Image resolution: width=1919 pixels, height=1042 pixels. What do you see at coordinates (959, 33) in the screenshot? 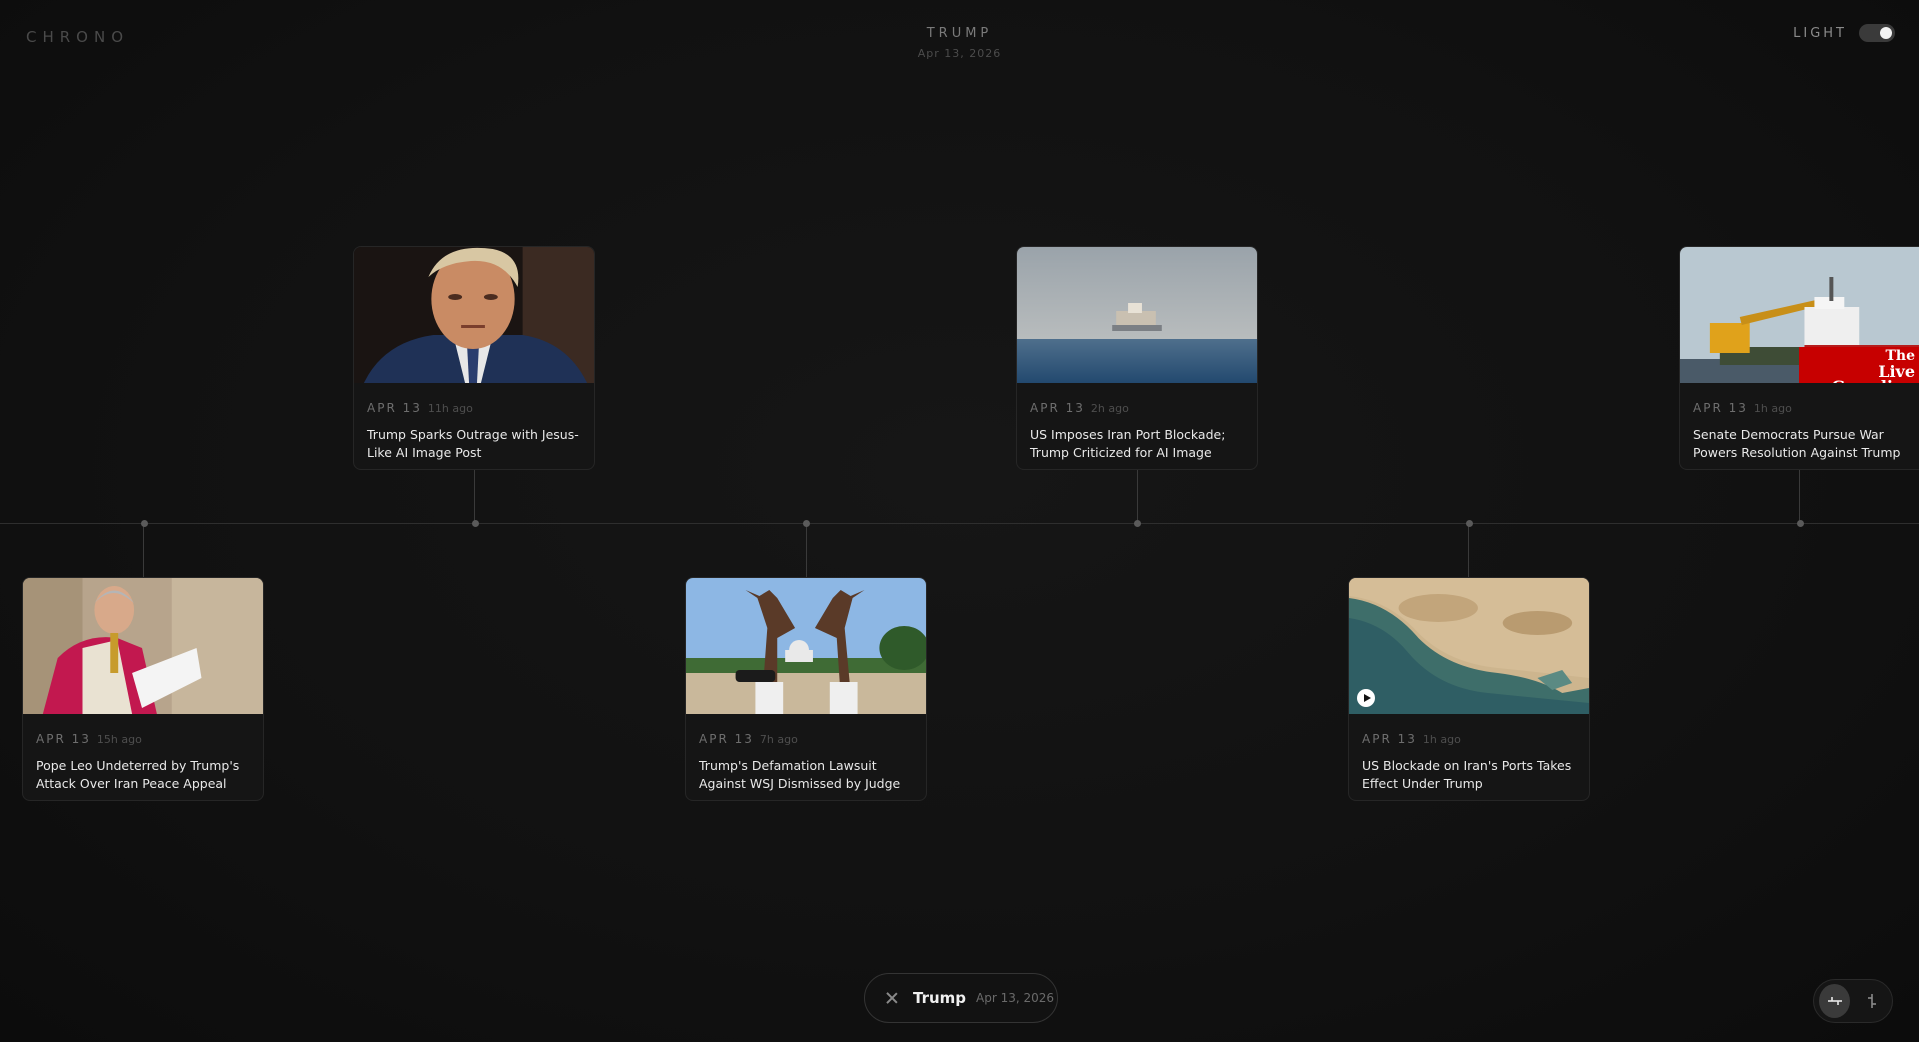
I see `page-title: TRUMP` at bounding box center [959, 33].